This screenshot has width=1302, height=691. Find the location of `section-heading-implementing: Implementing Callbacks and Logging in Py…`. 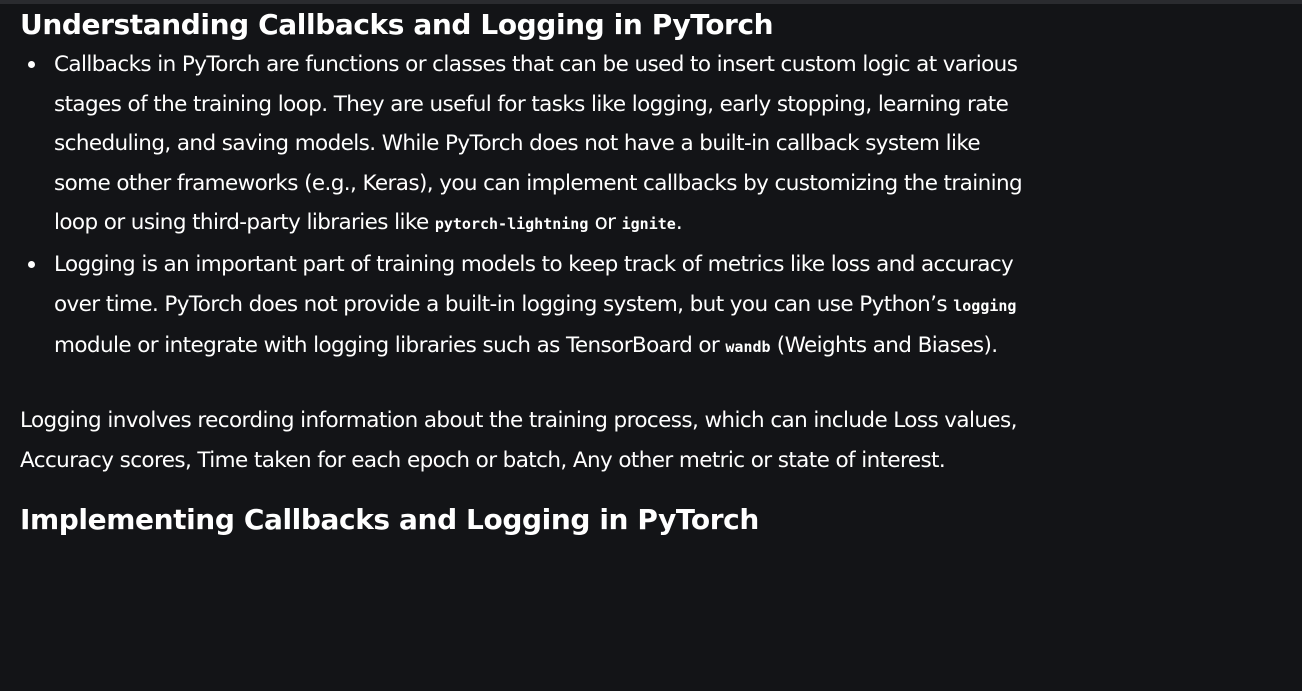

section-heading-implementing: Implementing Callbacks and Logging in Py… is located at coordinates (389, 519).